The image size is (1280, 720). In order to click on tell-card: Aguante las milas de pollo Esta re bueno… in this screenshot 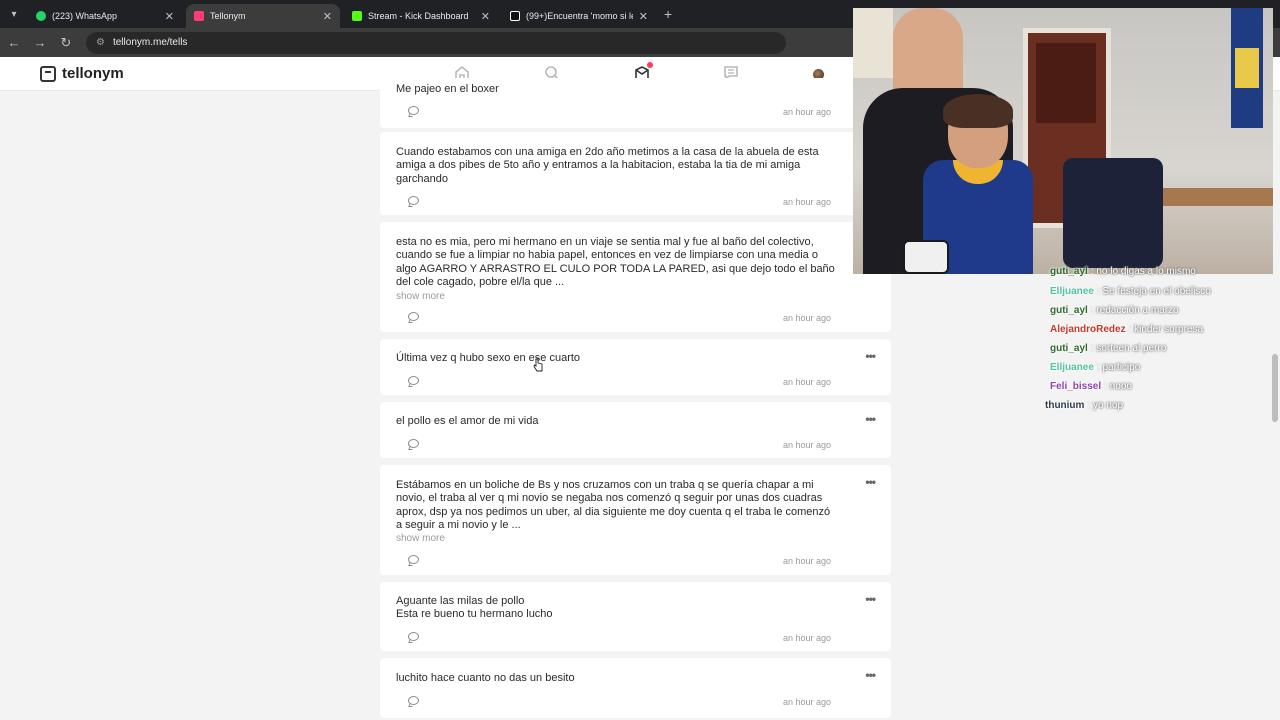, I will do `click(635, 616)`.